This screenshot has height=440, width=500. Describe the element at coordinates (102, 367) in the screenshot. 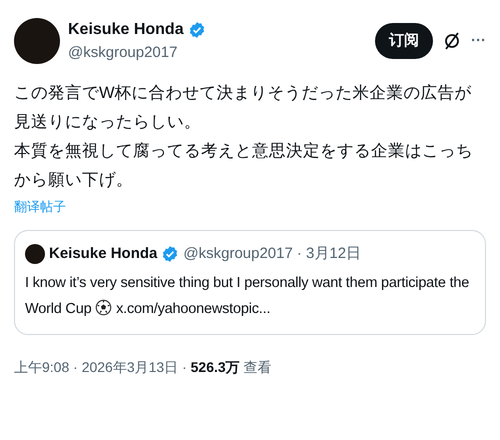

I see `post-timestamp: 上午9:08 · 2026年3月13日 ·` at that location.